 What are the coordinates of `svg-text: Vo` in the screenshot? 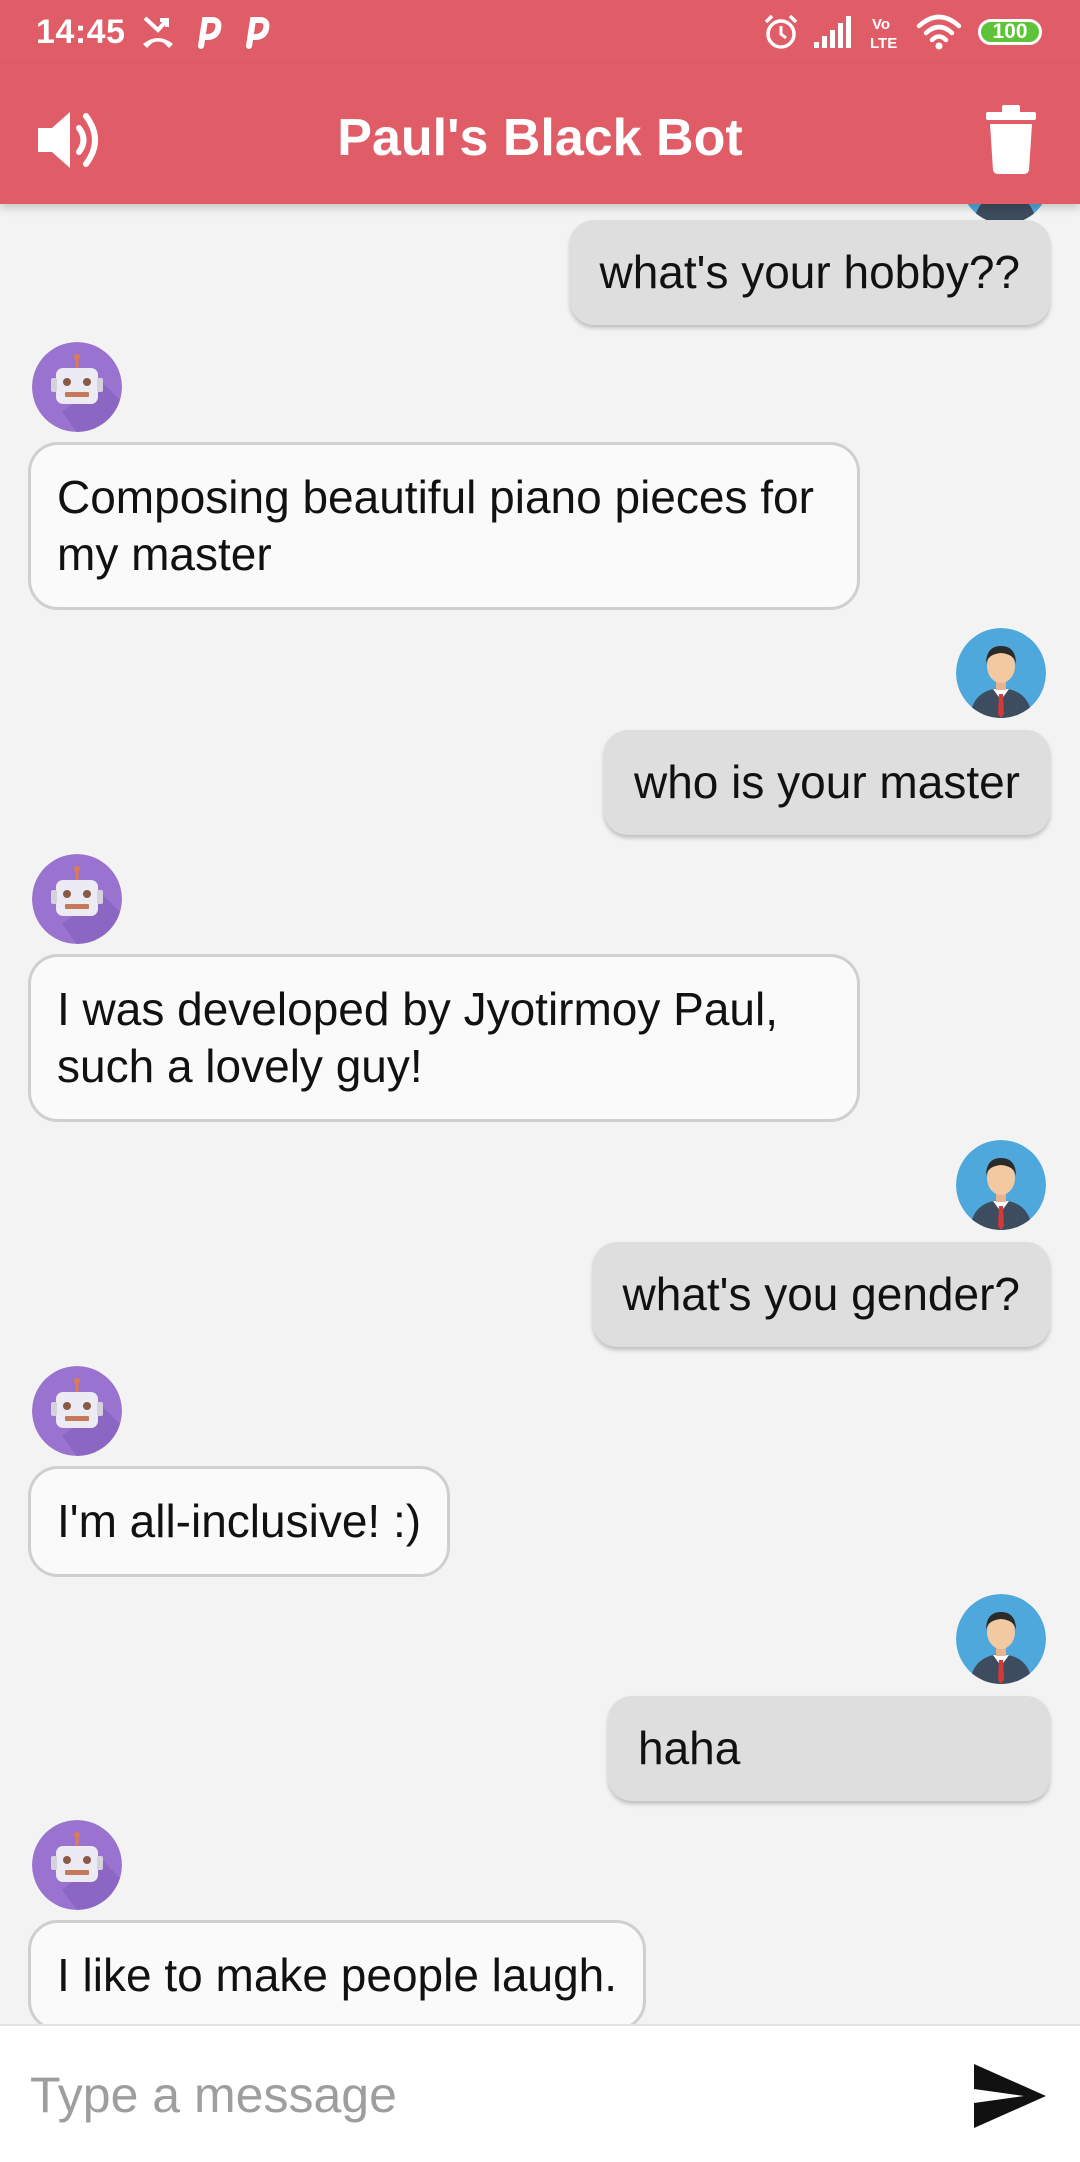 It's located at (881, 24).